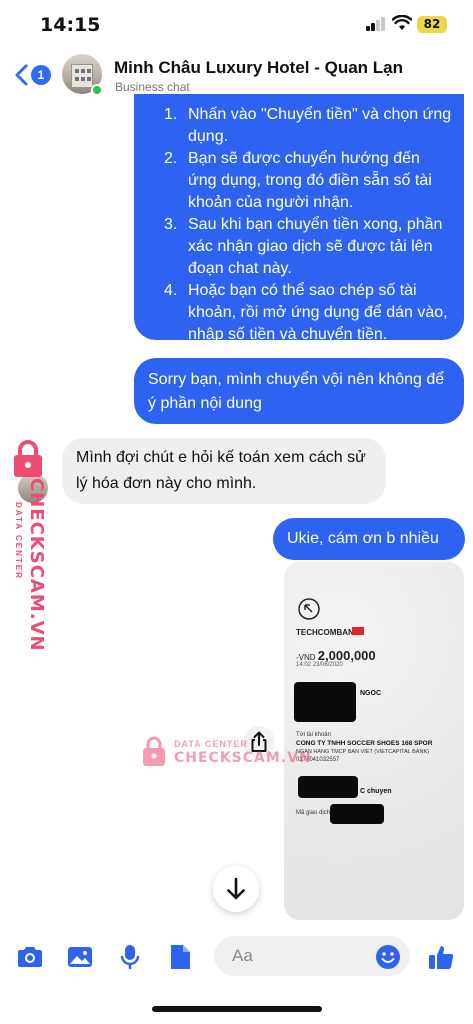  I want to click on receipt-to-name: CONG TY TNHH SOCCER SHOES 168 SPOR, so click(364, 743).